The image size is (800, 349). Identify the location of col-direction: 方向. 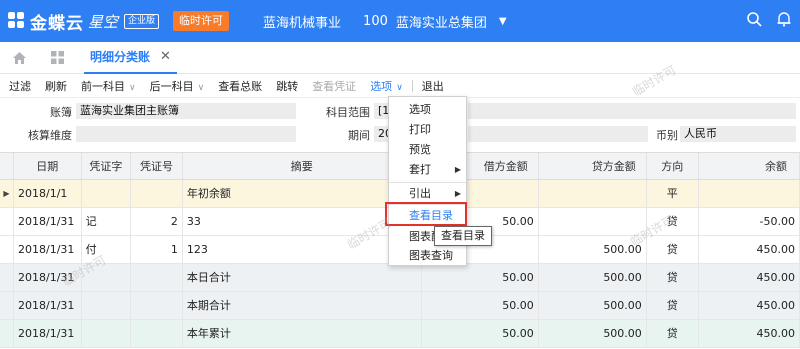
(672, 166).